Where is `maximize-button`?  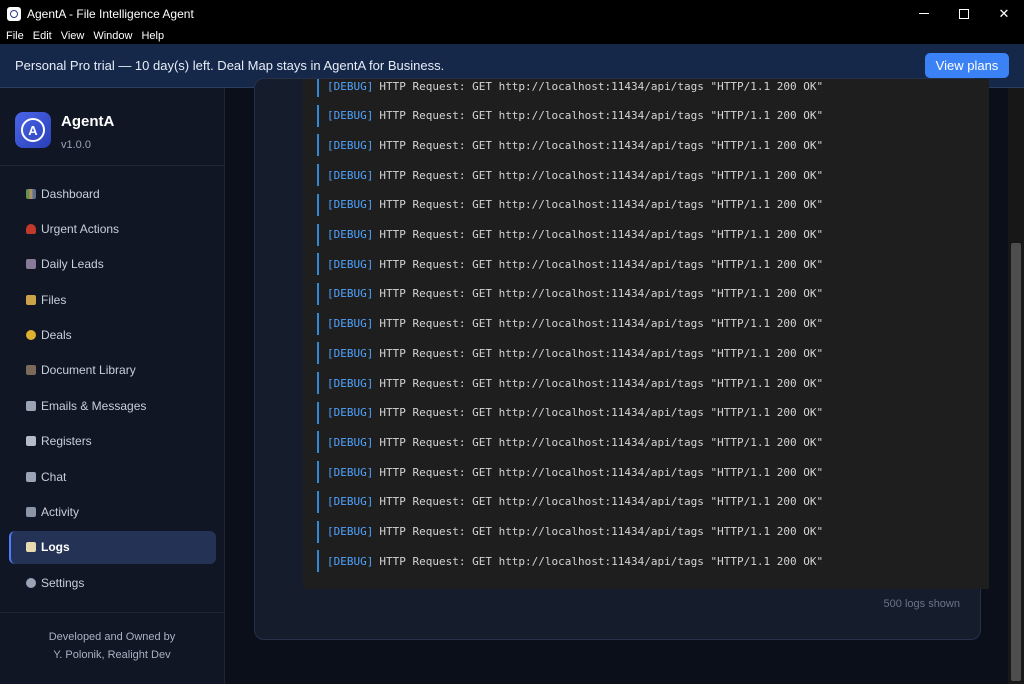 maximize-button is located at coordinates (964, 13).